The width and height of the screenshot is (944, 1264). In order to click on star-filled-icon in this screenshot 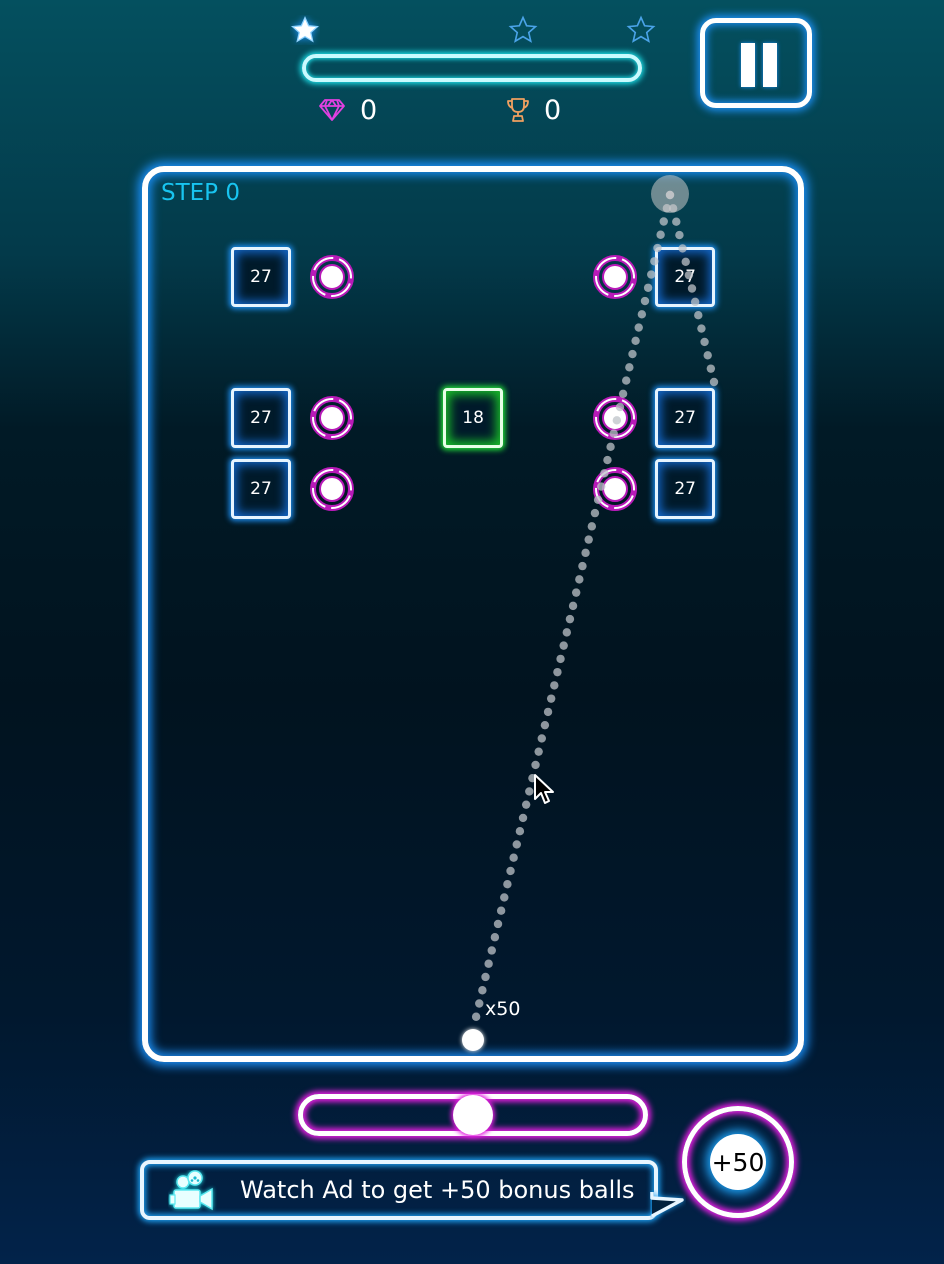, I will do `click(305, 29)`.